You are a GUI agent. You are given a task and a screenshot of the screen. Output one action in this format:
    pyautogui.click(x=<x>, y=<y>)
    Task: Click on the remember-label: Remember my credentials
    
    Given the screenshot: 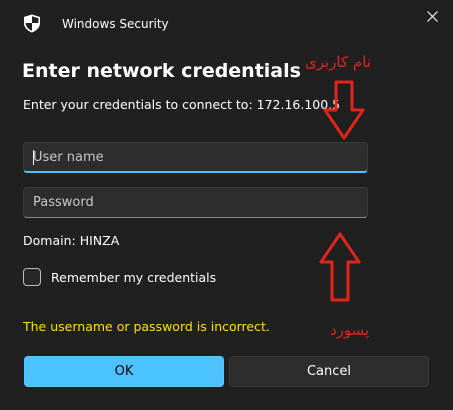 What is the action you would take?
    pyautogui.click(x=134, y=277)
    